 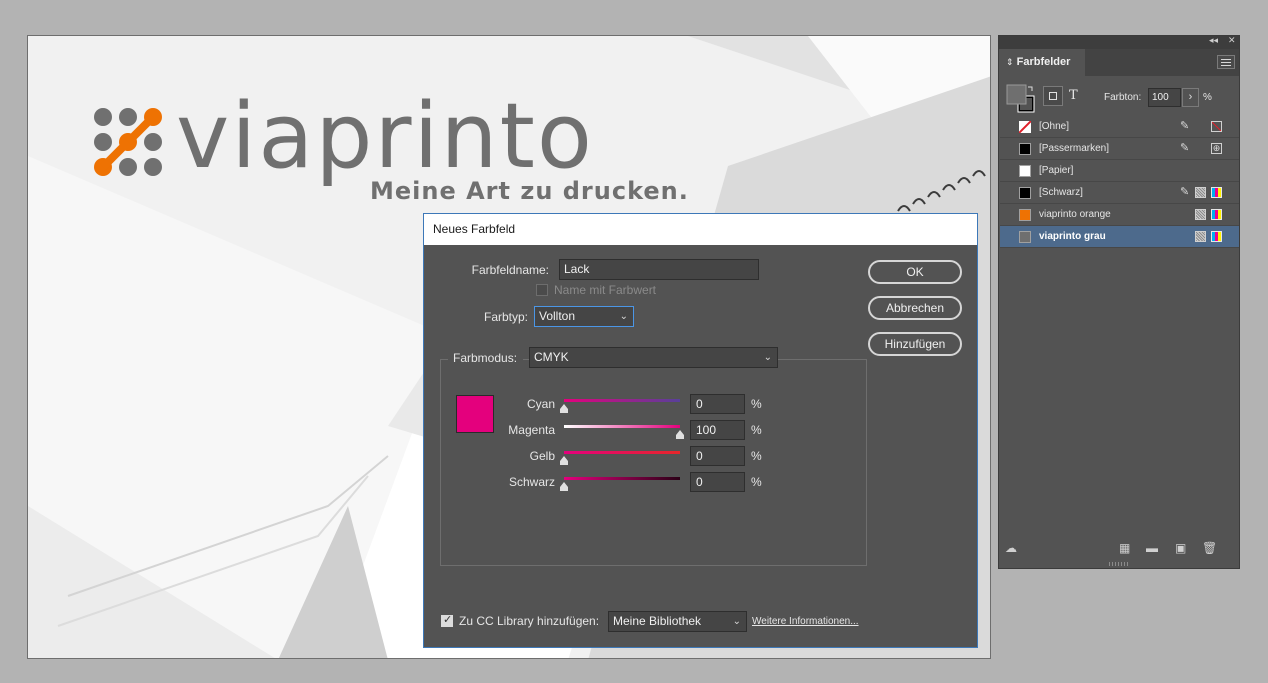 I want to click on registration-icon: ⊕, so click(x=1216, y=148).